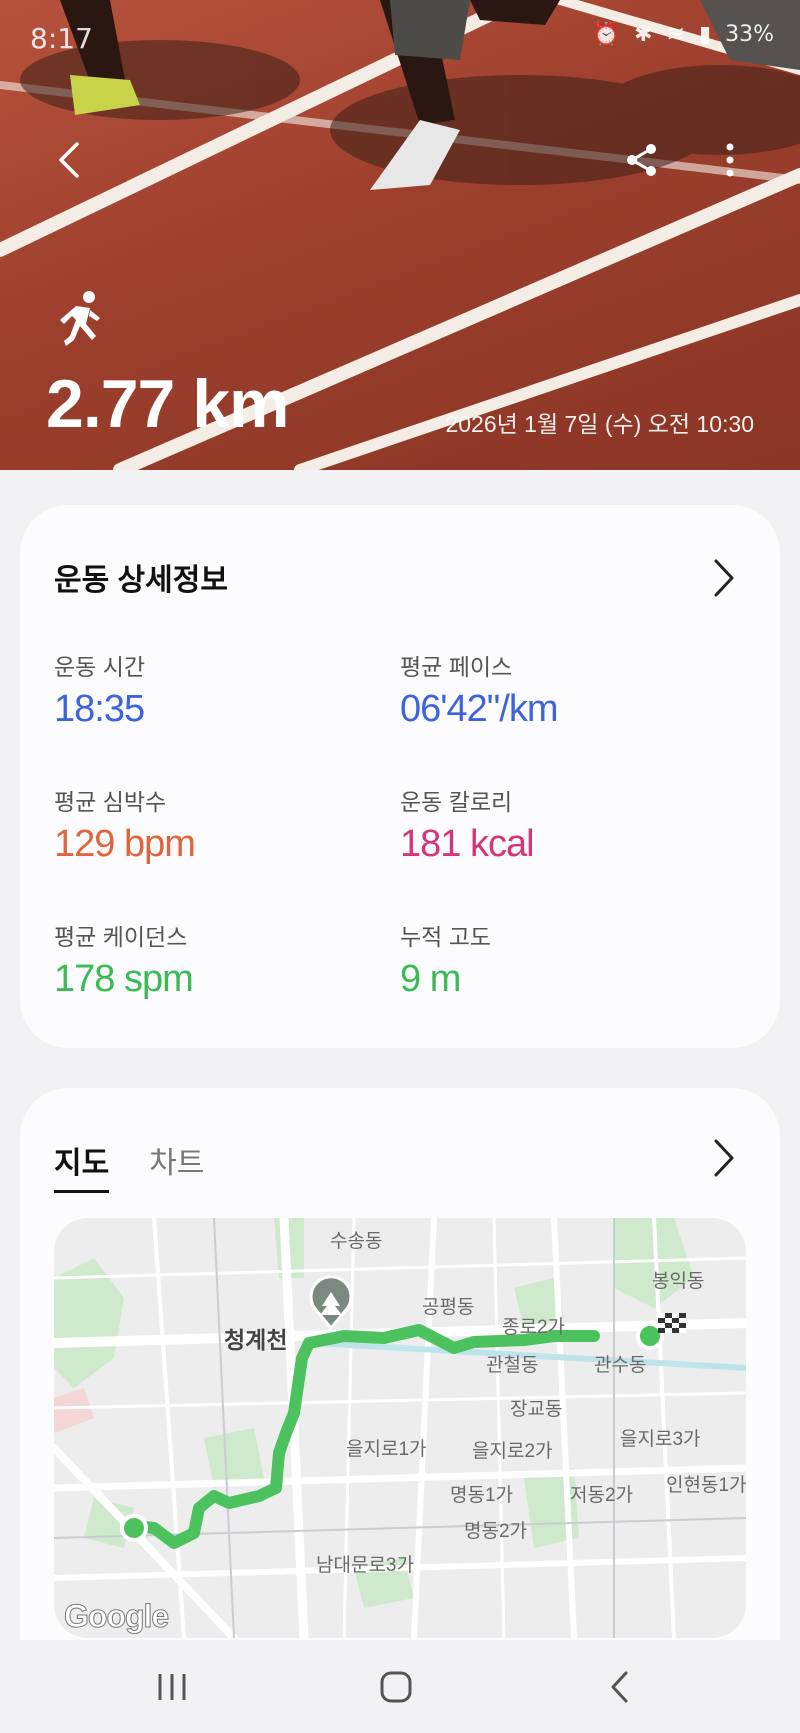 The image size is (800, 1733). What do you see at coordinates (219, 824) in the screenshot?
I see `metric-avg-heart-rate: 평균 심박수 129 bpm` at bounding box center [219, 824].